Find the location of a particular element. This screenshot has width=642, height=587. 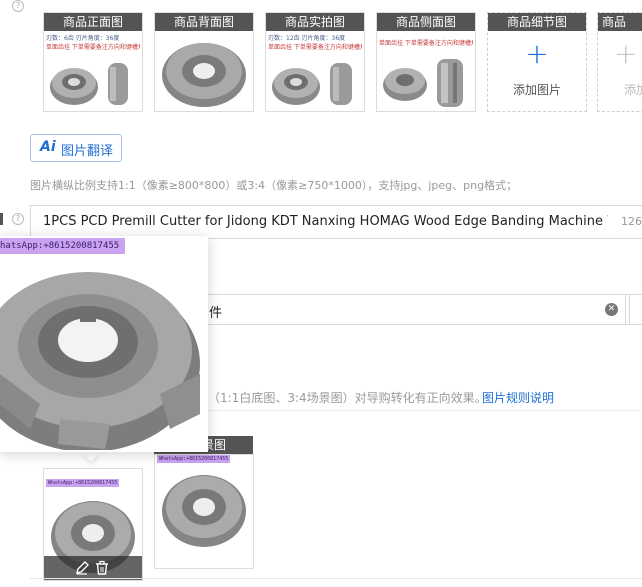

title-char-counter: 126/ is located at coordinates (631, 221).